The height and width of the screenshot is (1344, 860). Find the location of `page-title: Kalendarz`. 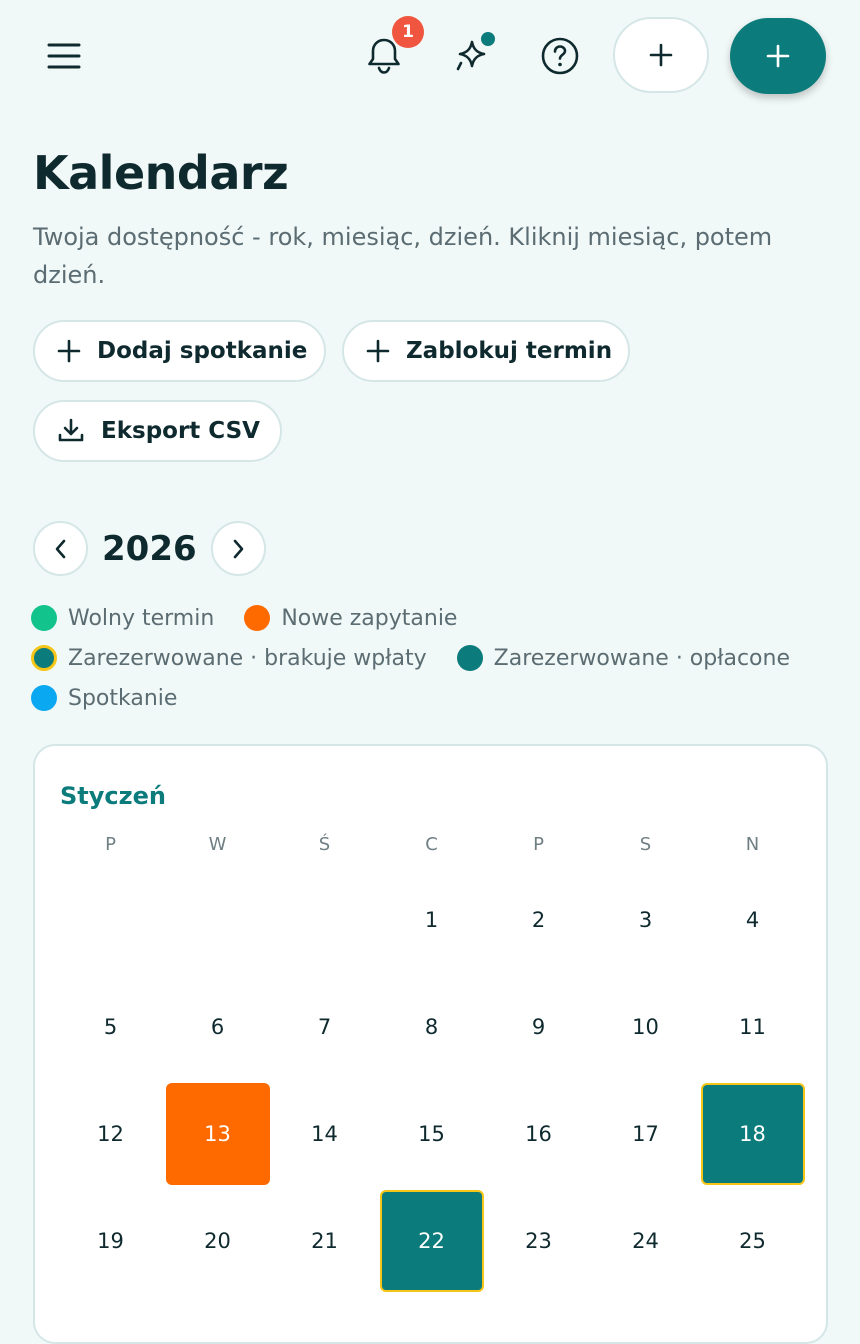

page-title: Kalendarz is located at coordinates (161, 173).